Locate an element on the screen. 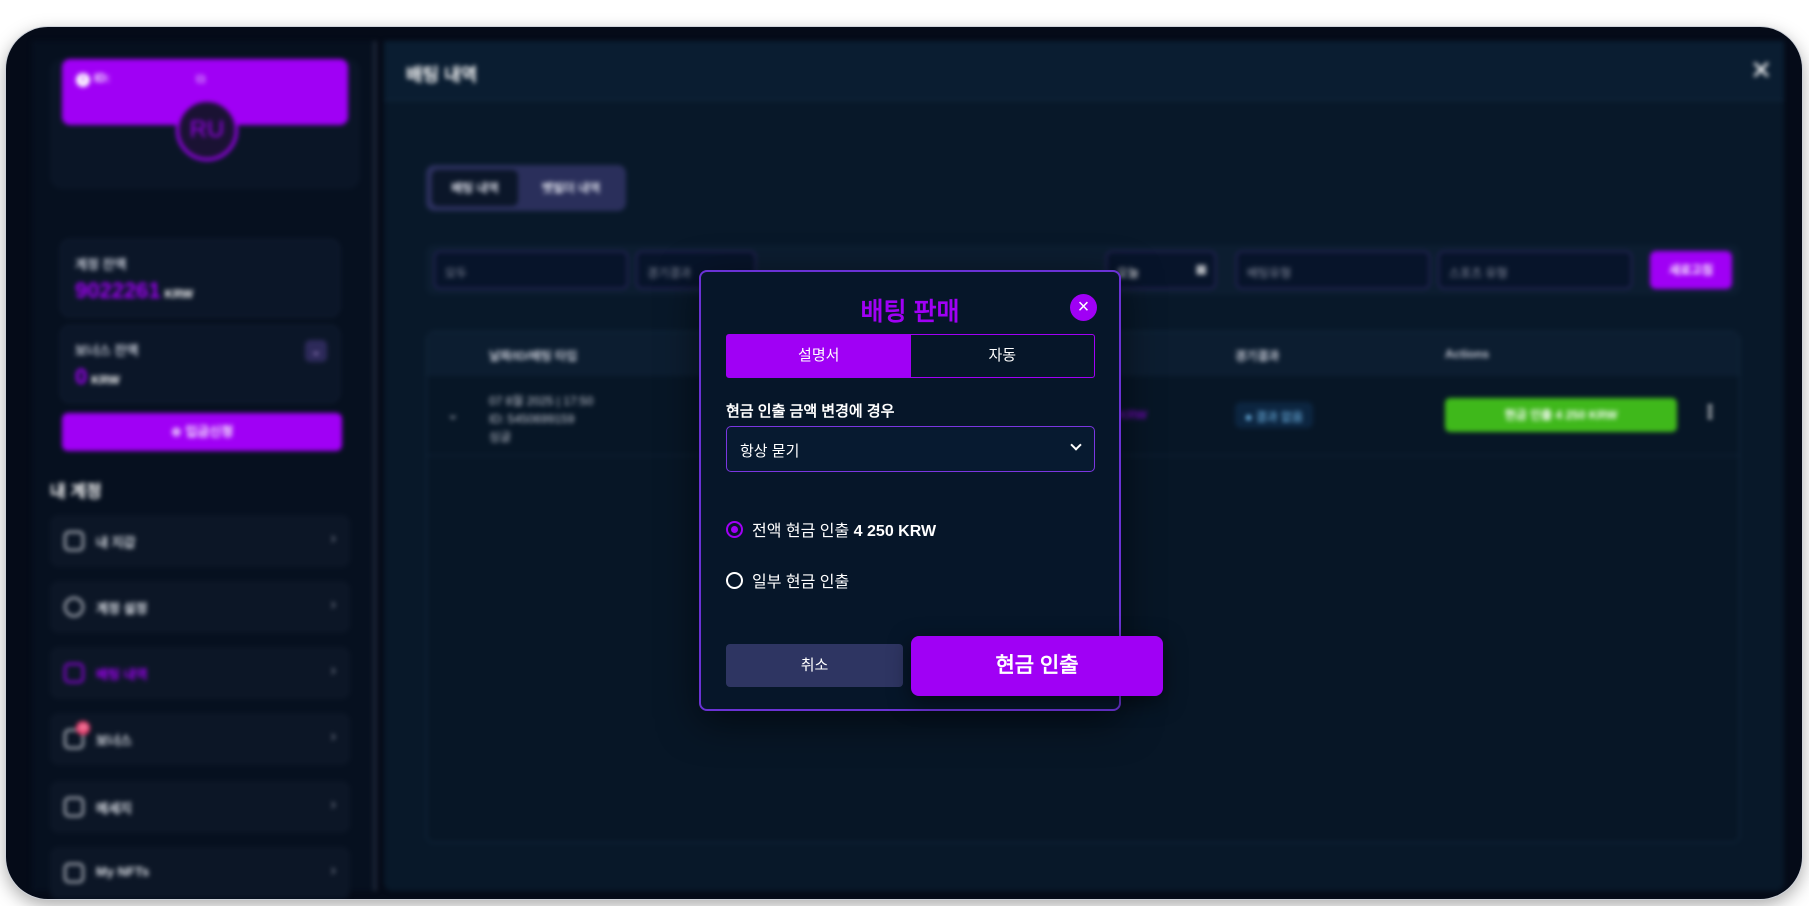 This screenshot has height=906, width=1809. modal-title: 배팅 판매 is located at coordinates (910, 312).